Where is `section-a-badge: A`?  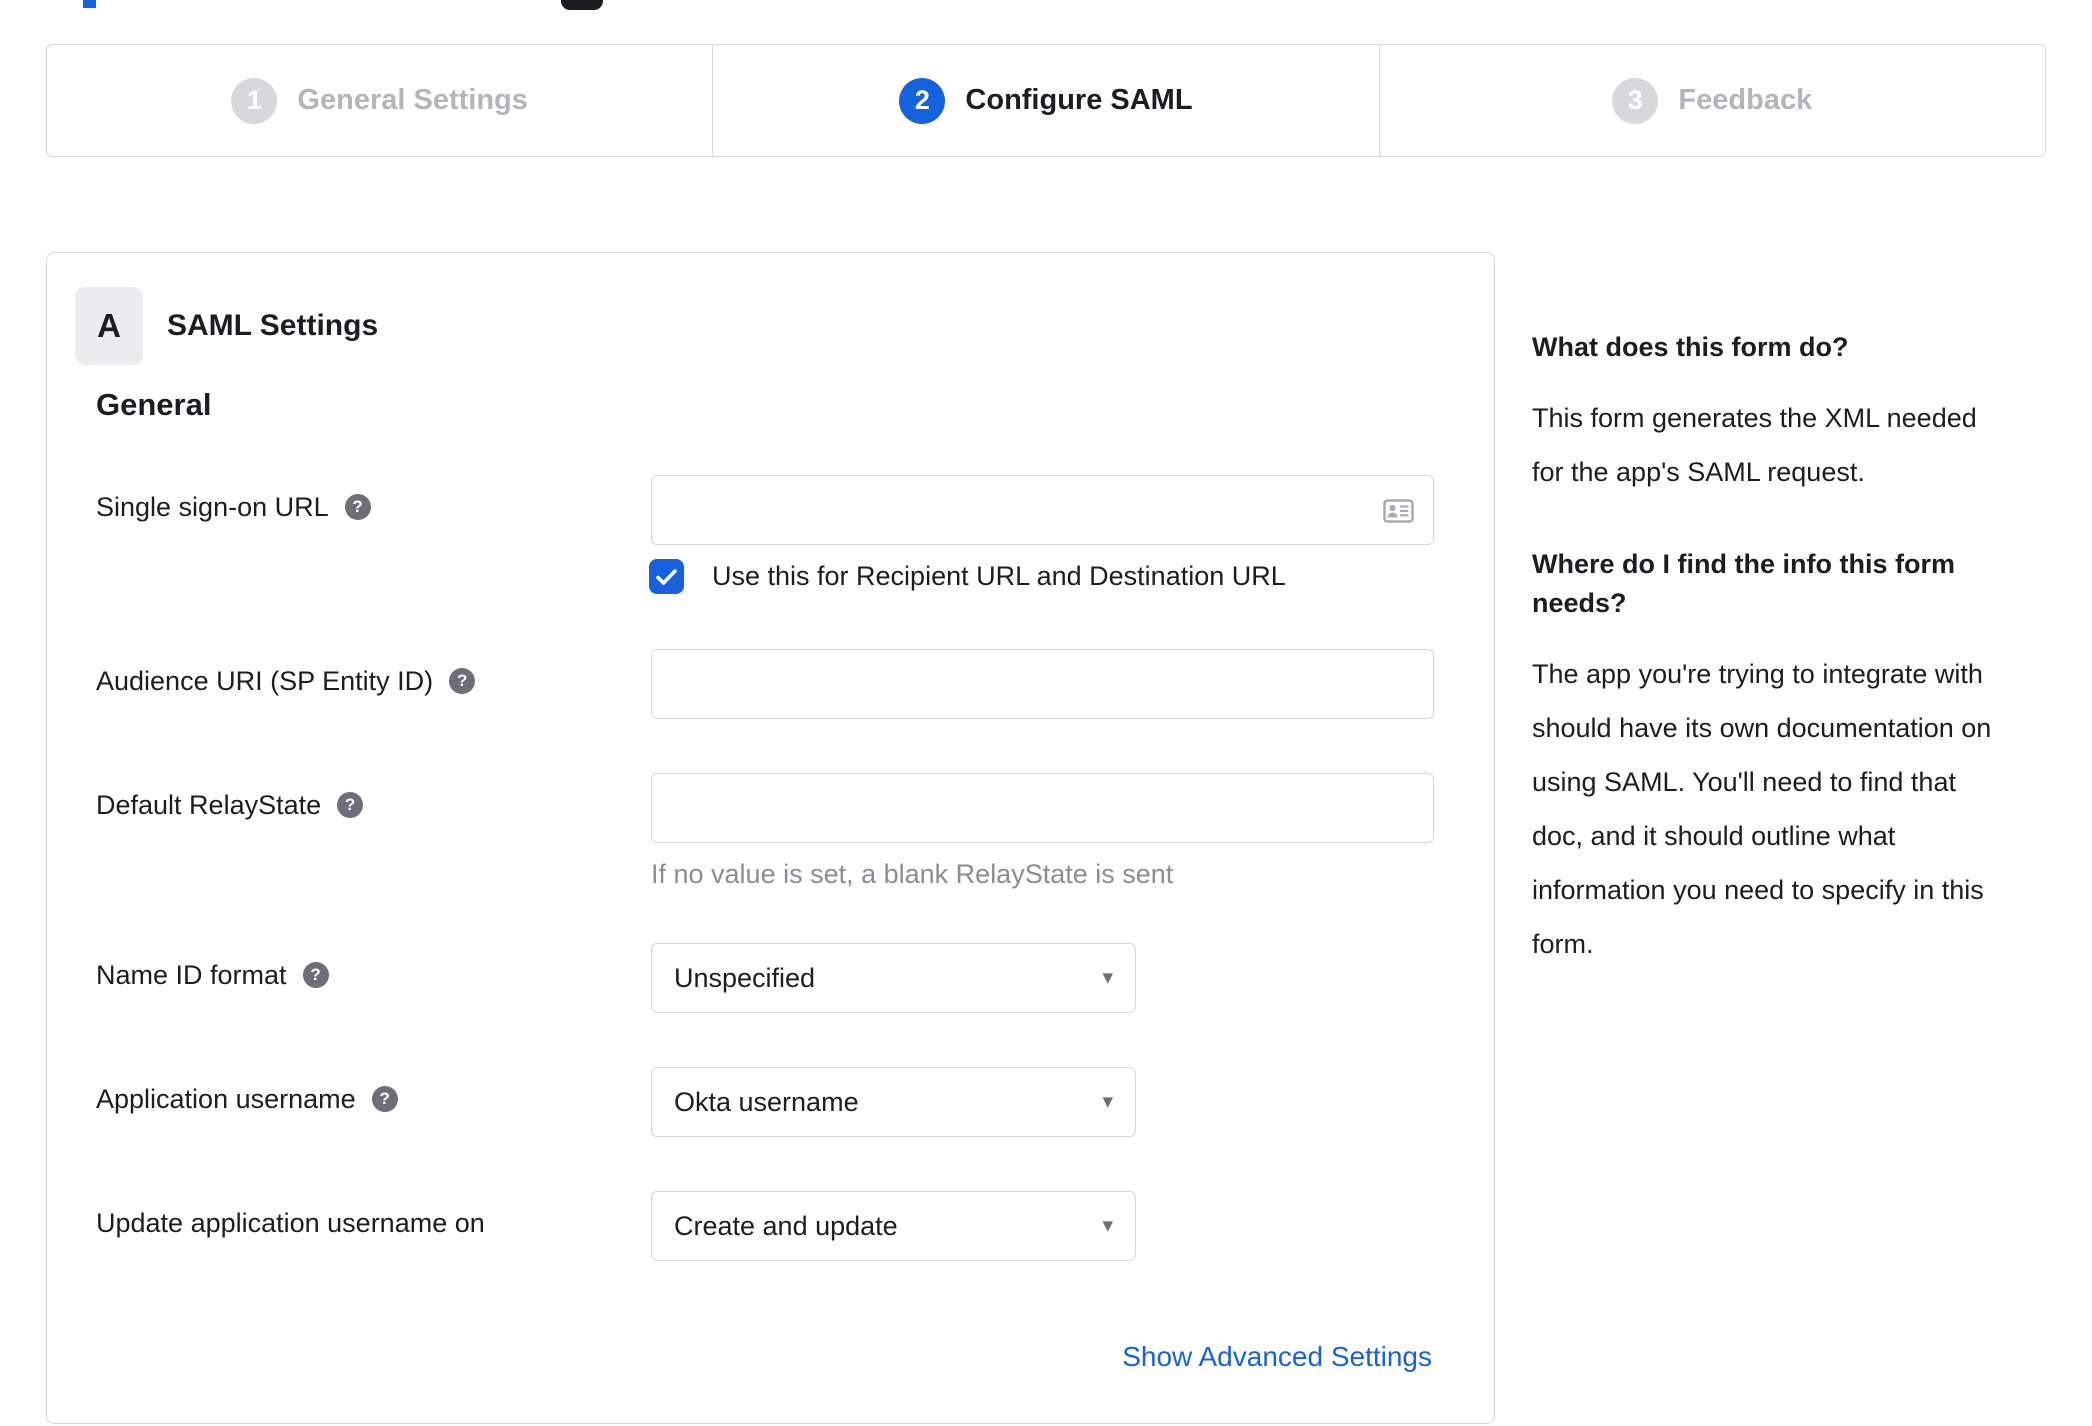
section-a-badge: A is located at coordinates (109, 326).